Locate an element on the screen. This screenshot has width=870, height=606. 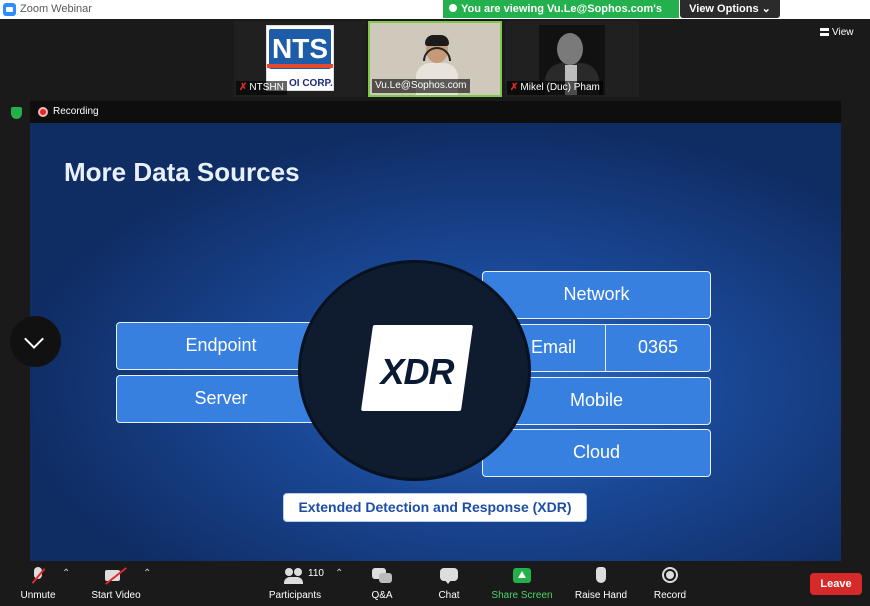
person-hair is located at coordinates (437, 40).